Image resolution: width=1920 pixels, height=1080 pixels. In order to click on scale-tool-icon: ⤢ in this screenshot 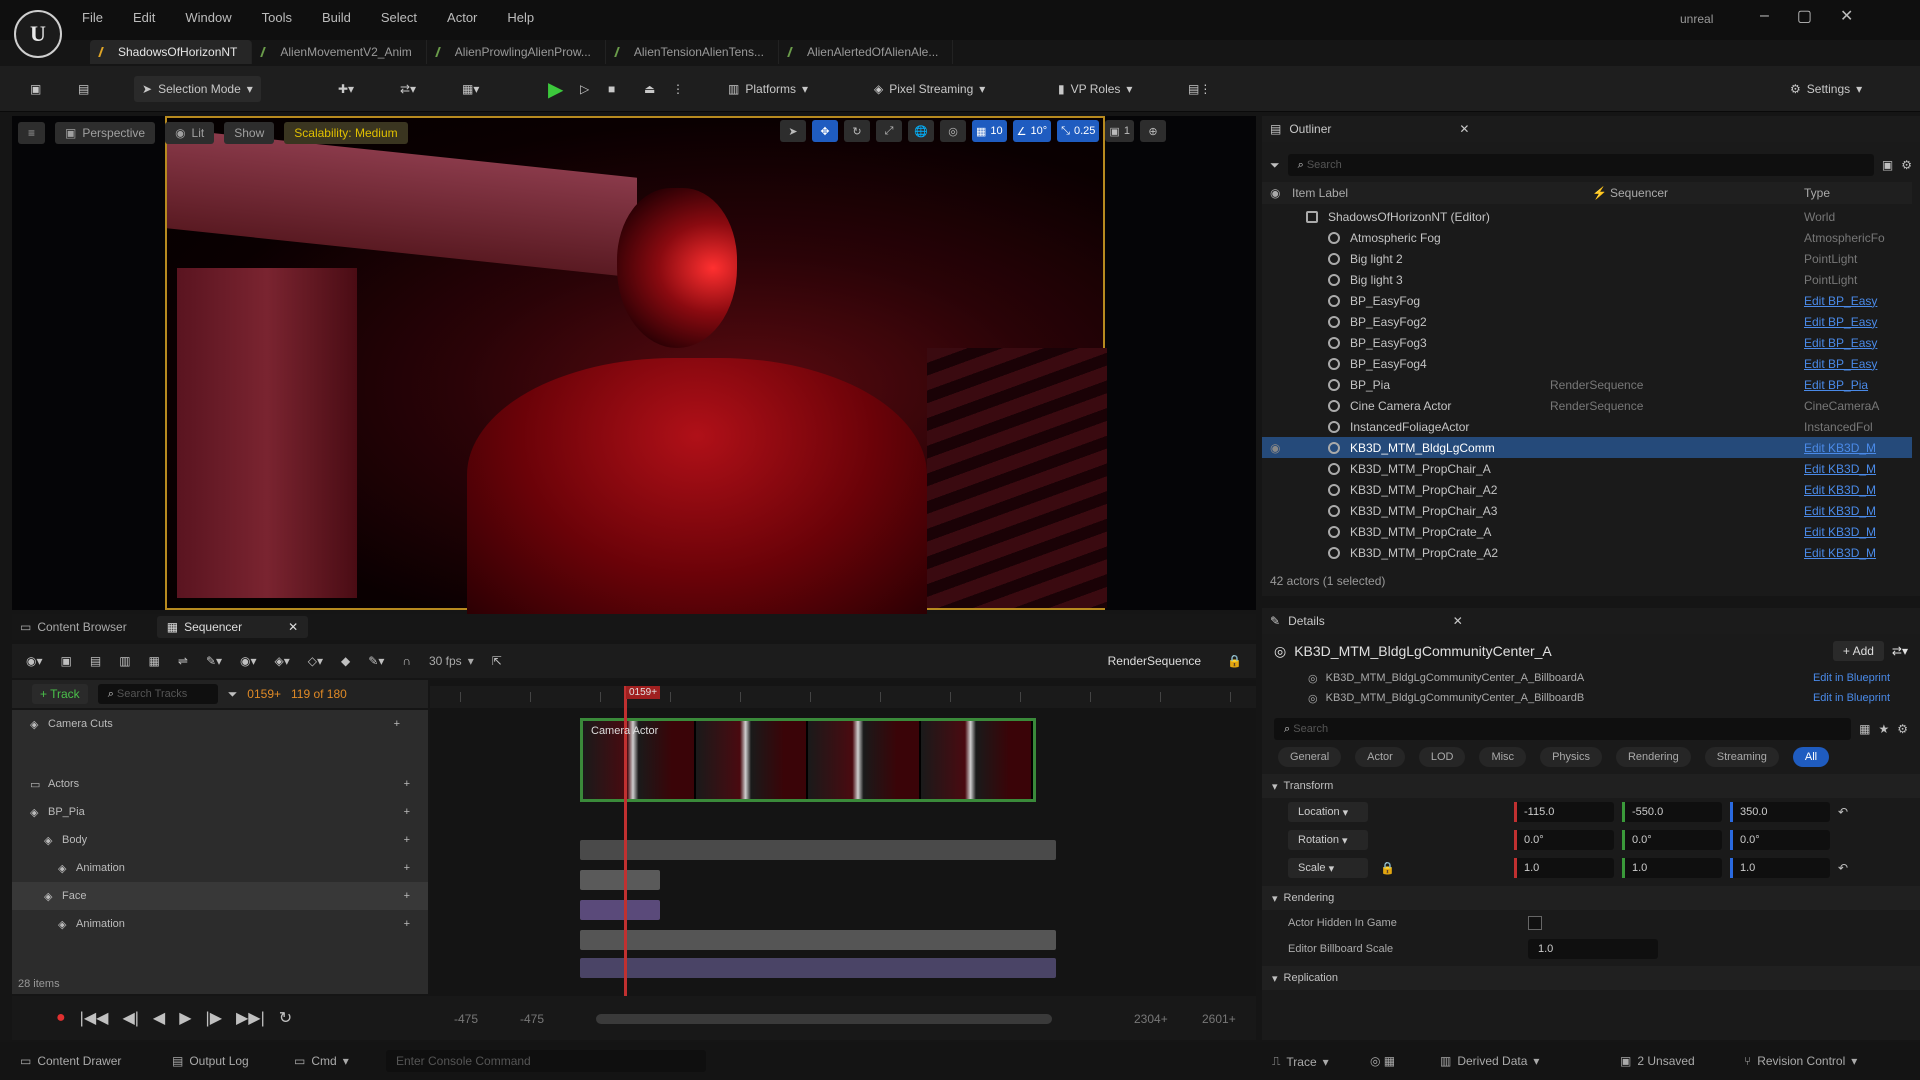, I will do `click(889, 131)`.